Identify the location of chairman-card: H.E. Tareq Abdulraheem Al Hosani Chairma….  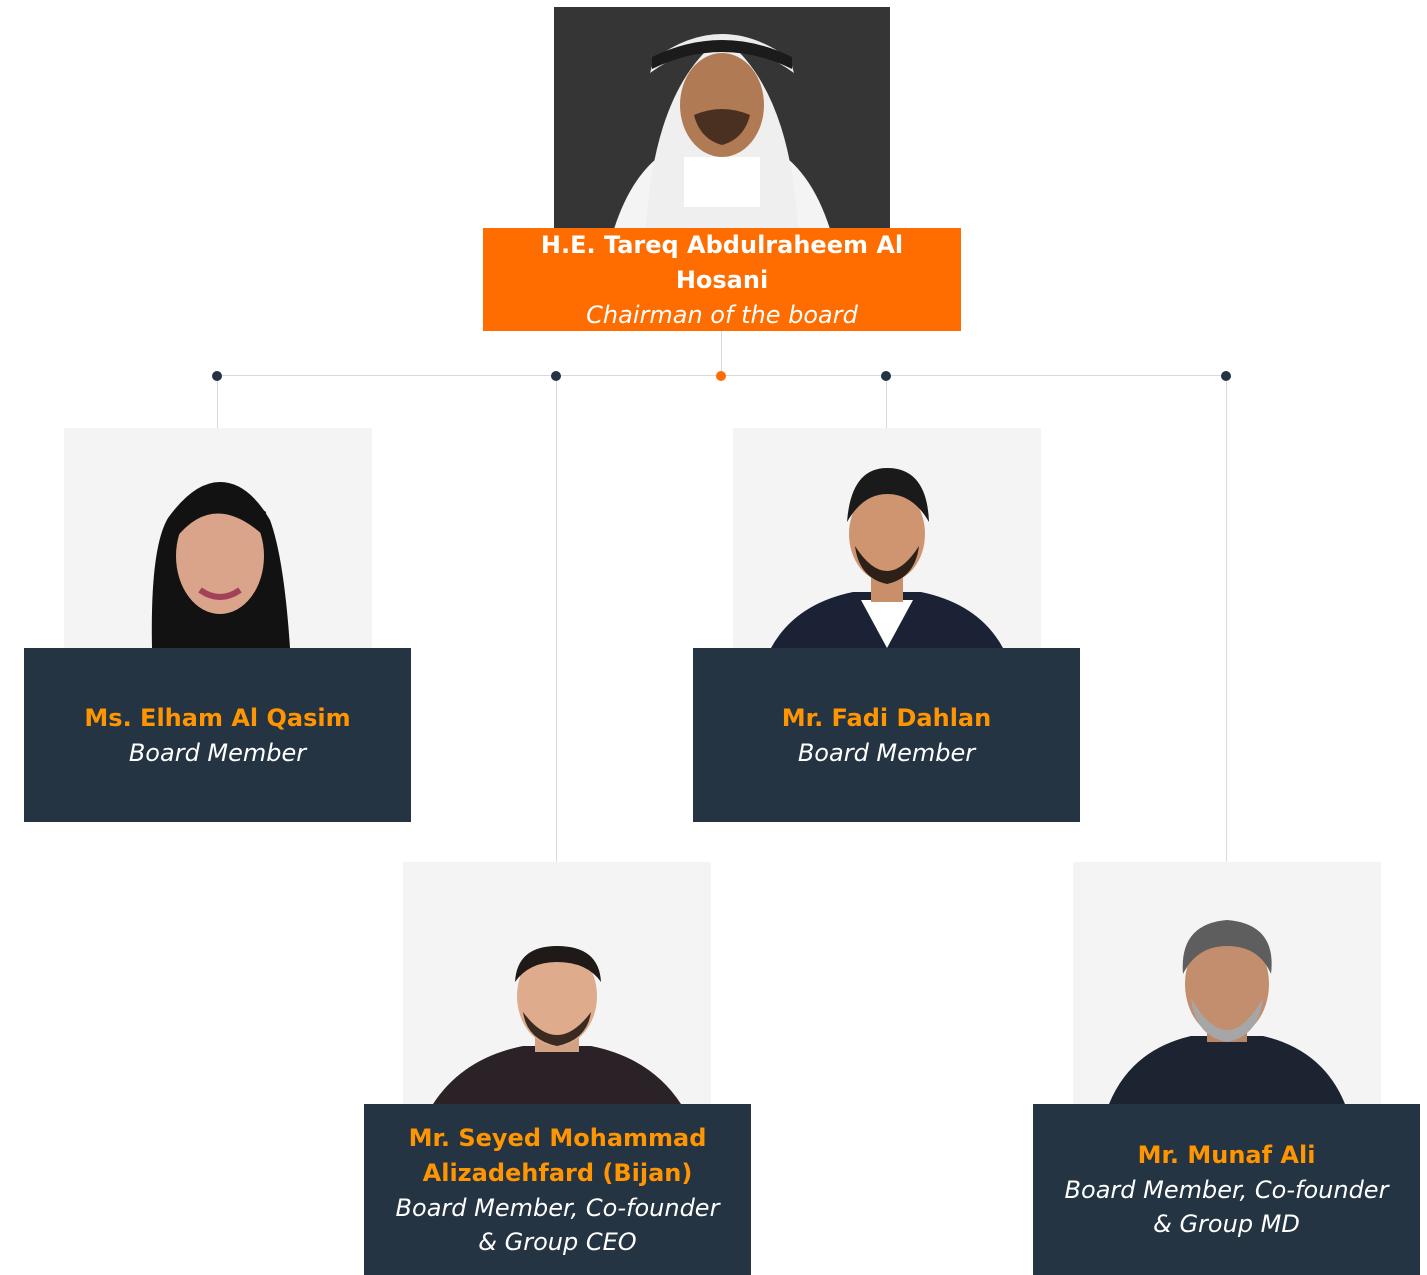
(722, 279).